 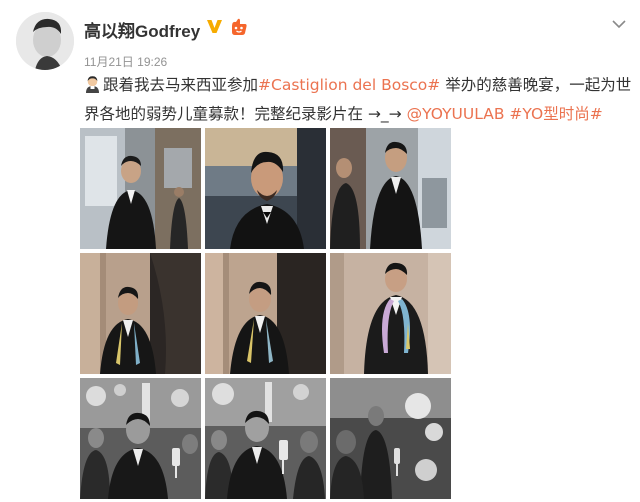 I want to click on mention-yoyuulab-link: @YOYUULAB, so click(x=456, y=114).